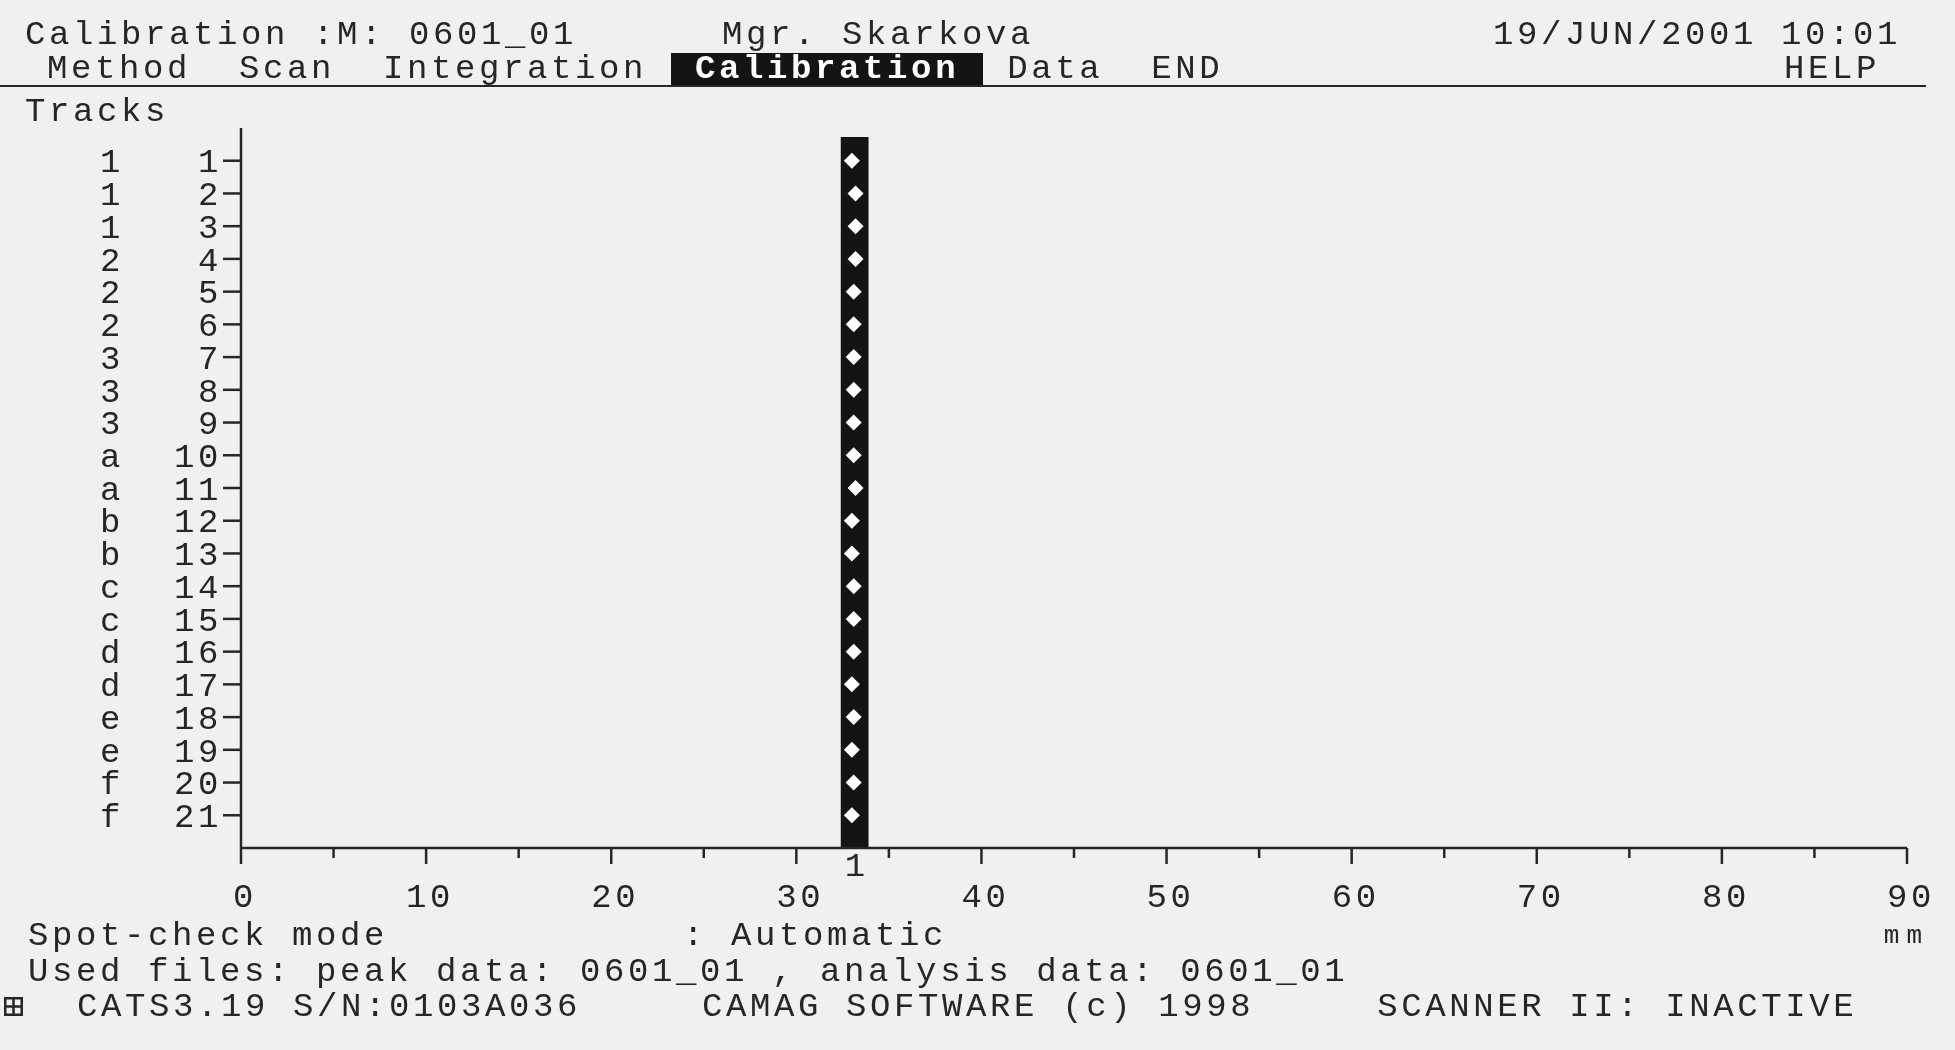 Image resolution: width=1955 pixels, height=1050 pixels. What do you see at coordinates (287, 69) in the screenshot?
I see `menu-tab: Scan` at bounding box center [287, 69].